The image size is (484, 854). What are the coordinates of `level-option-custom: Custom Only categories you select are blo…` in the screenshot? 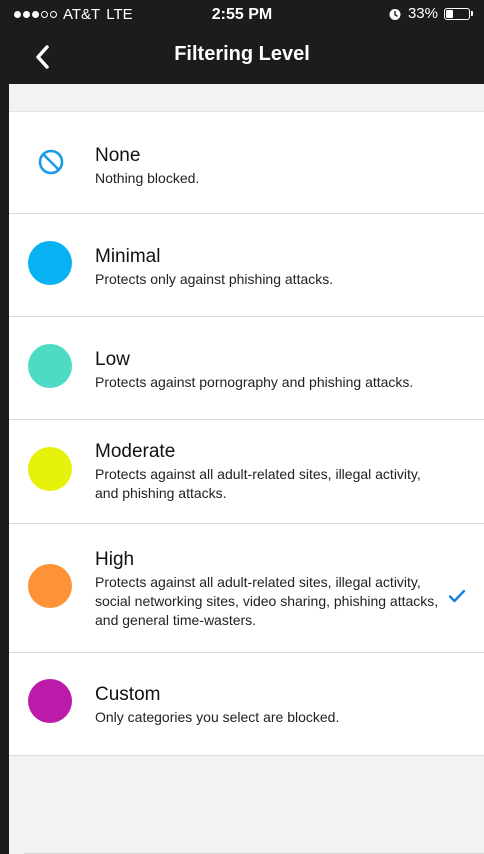 It's located at (246, 704).